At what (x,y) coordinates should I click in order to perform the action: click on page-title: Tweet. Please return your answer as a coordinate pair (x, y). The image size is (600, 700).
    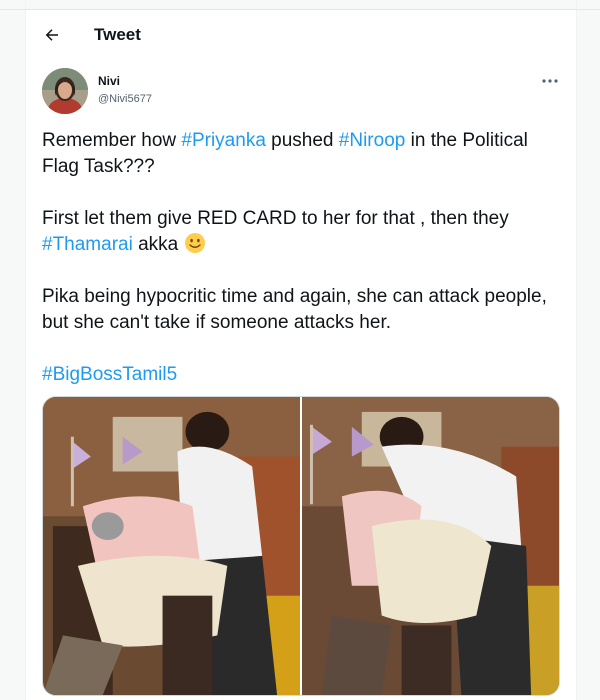
    Looking at the image, I should click on (117, 34).